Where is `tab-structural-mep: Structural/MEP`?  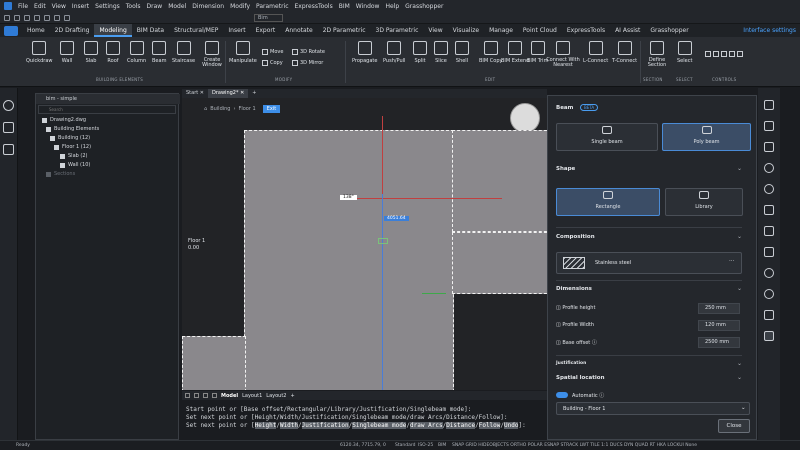 tab-structural-mep: Structural/MEP is located at coordinates (196, 30).